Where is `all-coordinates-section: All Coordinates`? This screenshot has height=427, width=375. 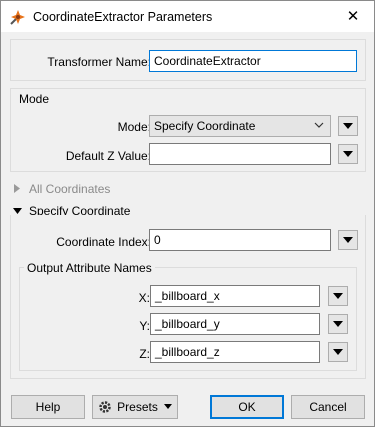 all-coordinates-section: All Coordinates is located at coordinates (61, 189).